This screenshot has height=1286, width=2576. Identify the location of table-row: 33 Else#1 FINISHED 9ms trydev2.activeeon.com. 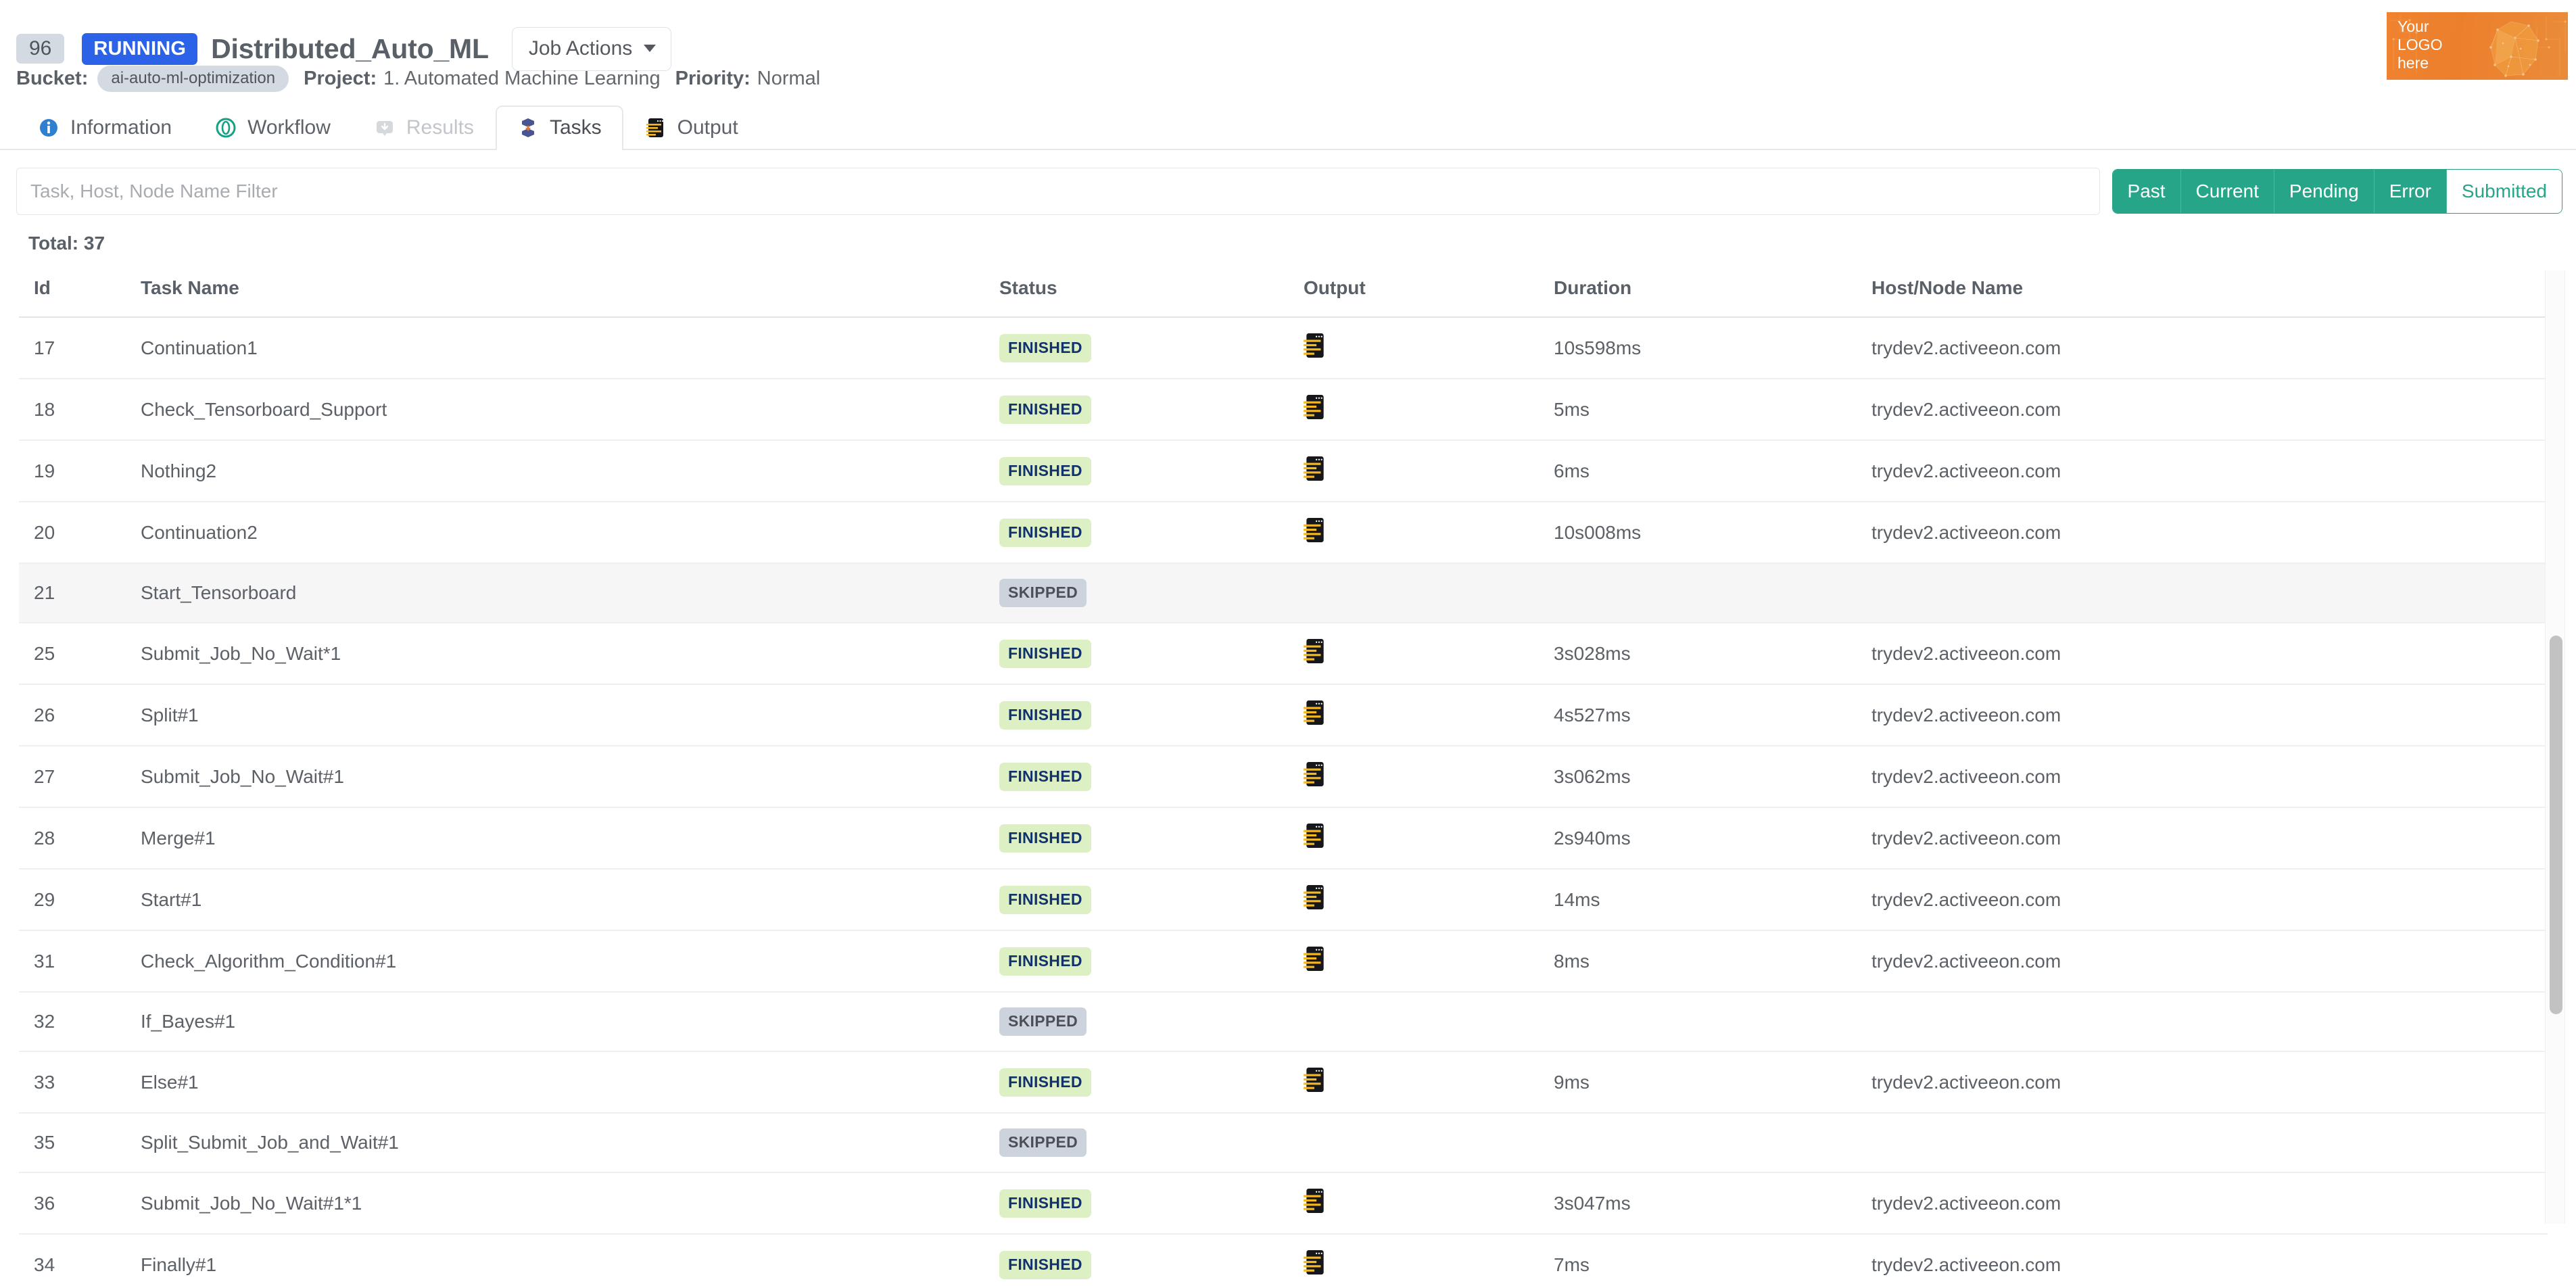
(1283, 1083).